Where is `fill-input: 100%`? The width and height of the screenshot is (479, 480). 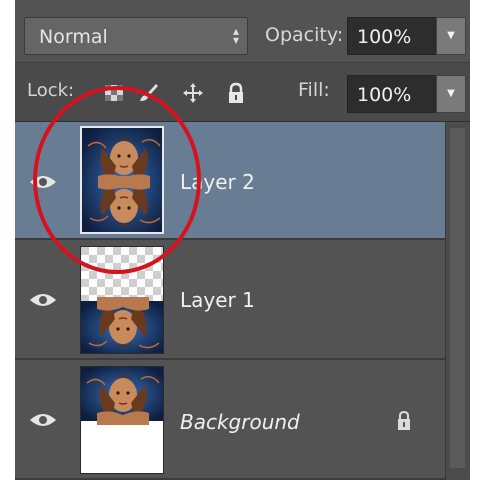
fill-input: 100% is located at coordinates (392, 94).